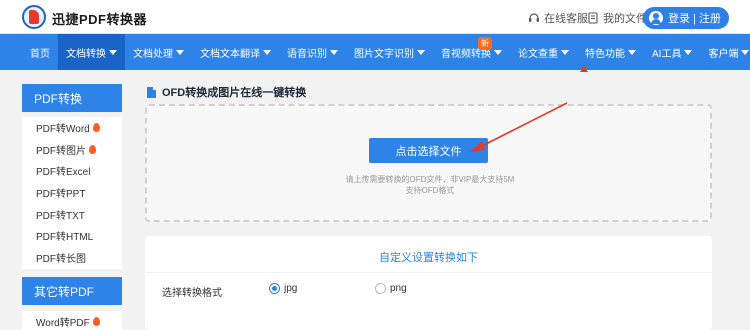 This screenshot has width=750, height=330. What do you see at coordinates (63, 324) in the screenshot?
I see `sidebar-item-label: Word转PDF` at bounding box center [63, 324].